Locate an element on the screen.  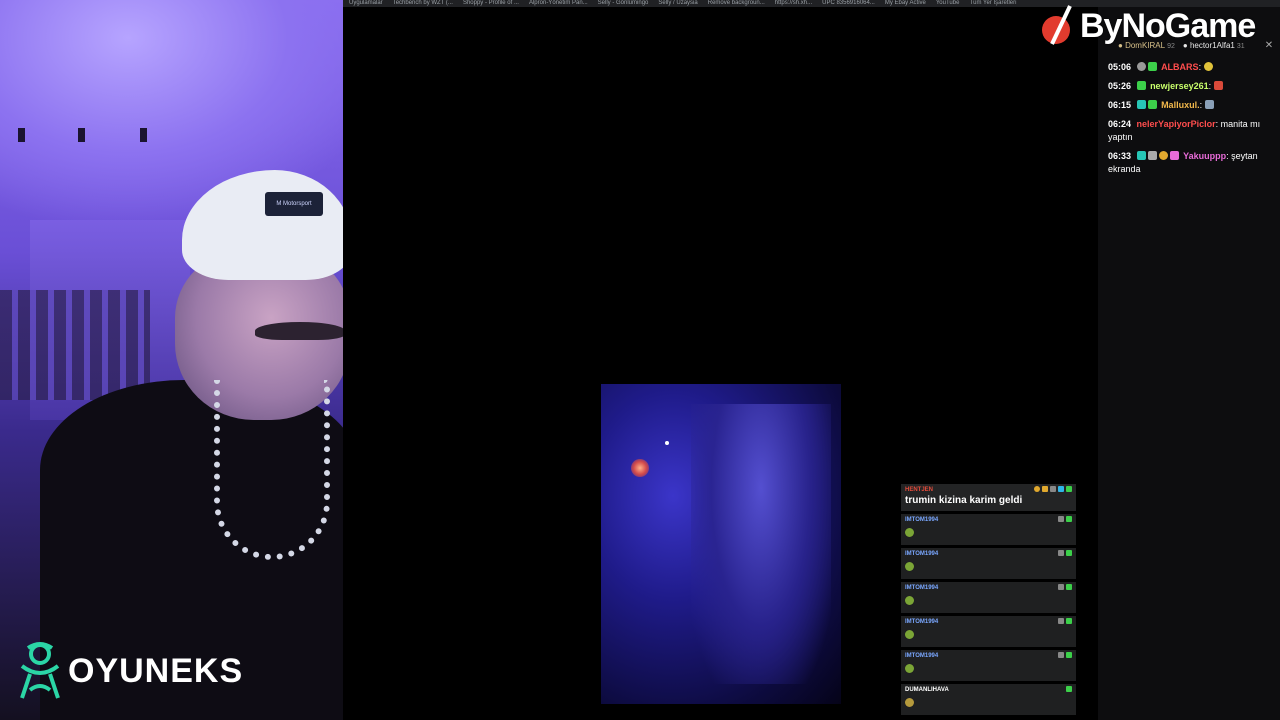
sponsor-name: ByNoGame is located at coordinates (1168, 25).